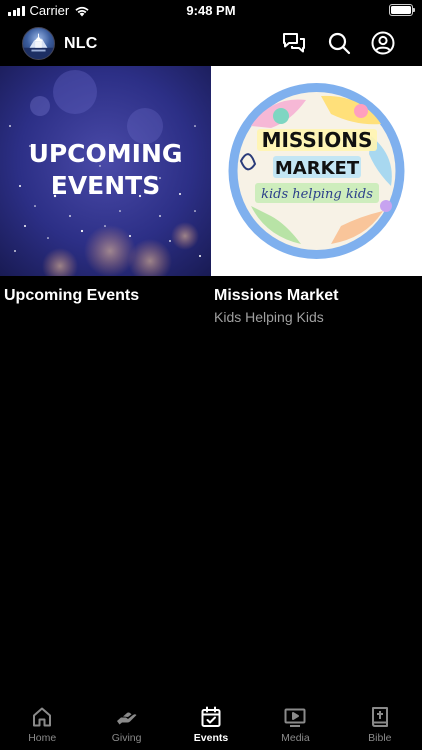 This screenshot has height=750, width=422. What do you see at coordinates (106, 185) in the screenshot?
I see `upcoming-image-line2: EVENTS` at bounding box center [106, 185].